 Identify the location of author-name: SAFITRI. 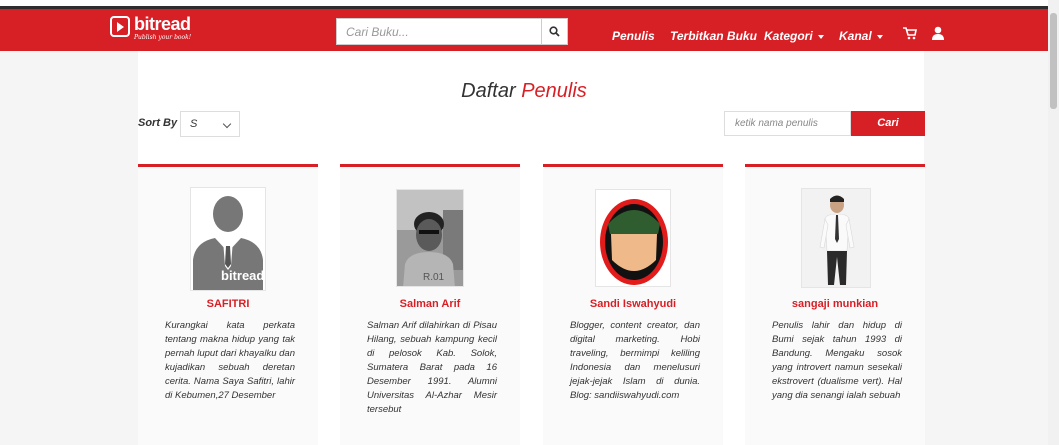
(228, 304).